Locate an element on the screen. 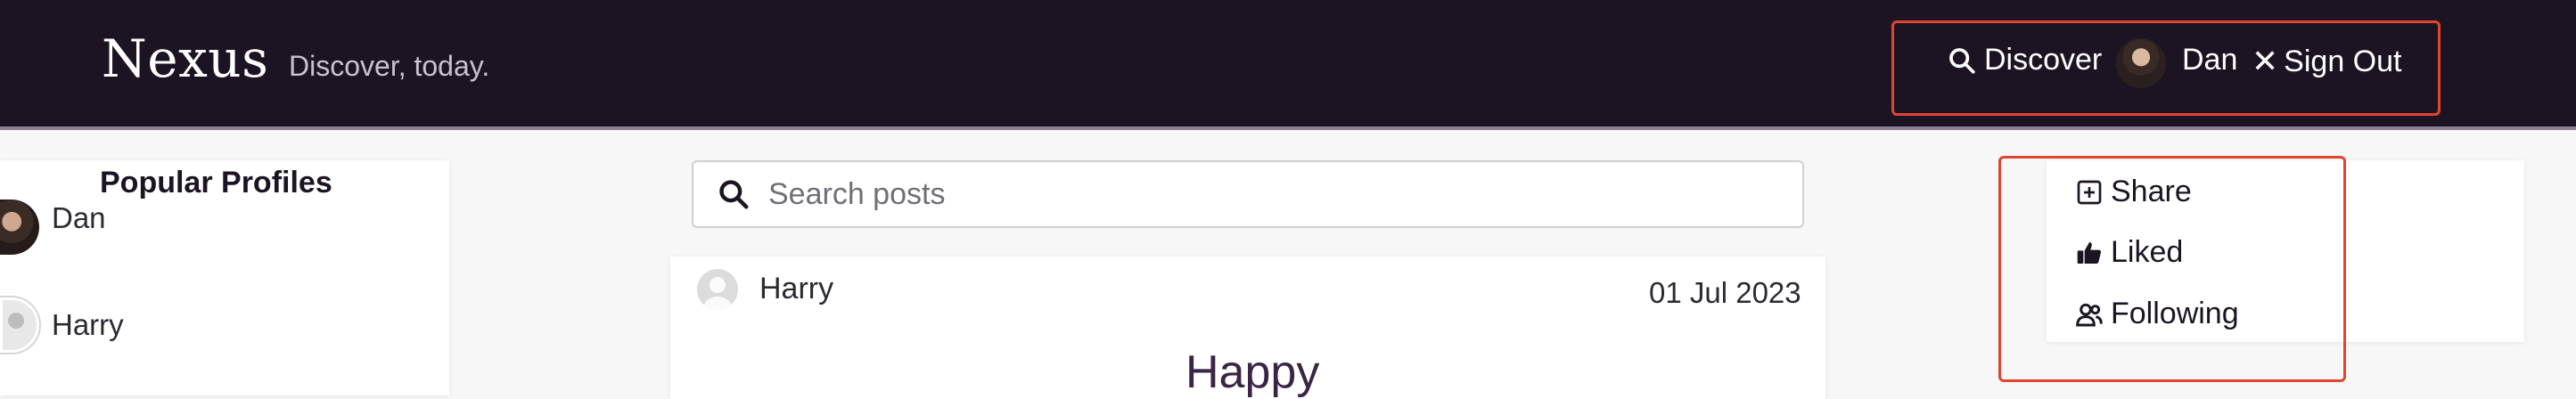  close-icon: ✕ is located at coordinates (2265, 61).